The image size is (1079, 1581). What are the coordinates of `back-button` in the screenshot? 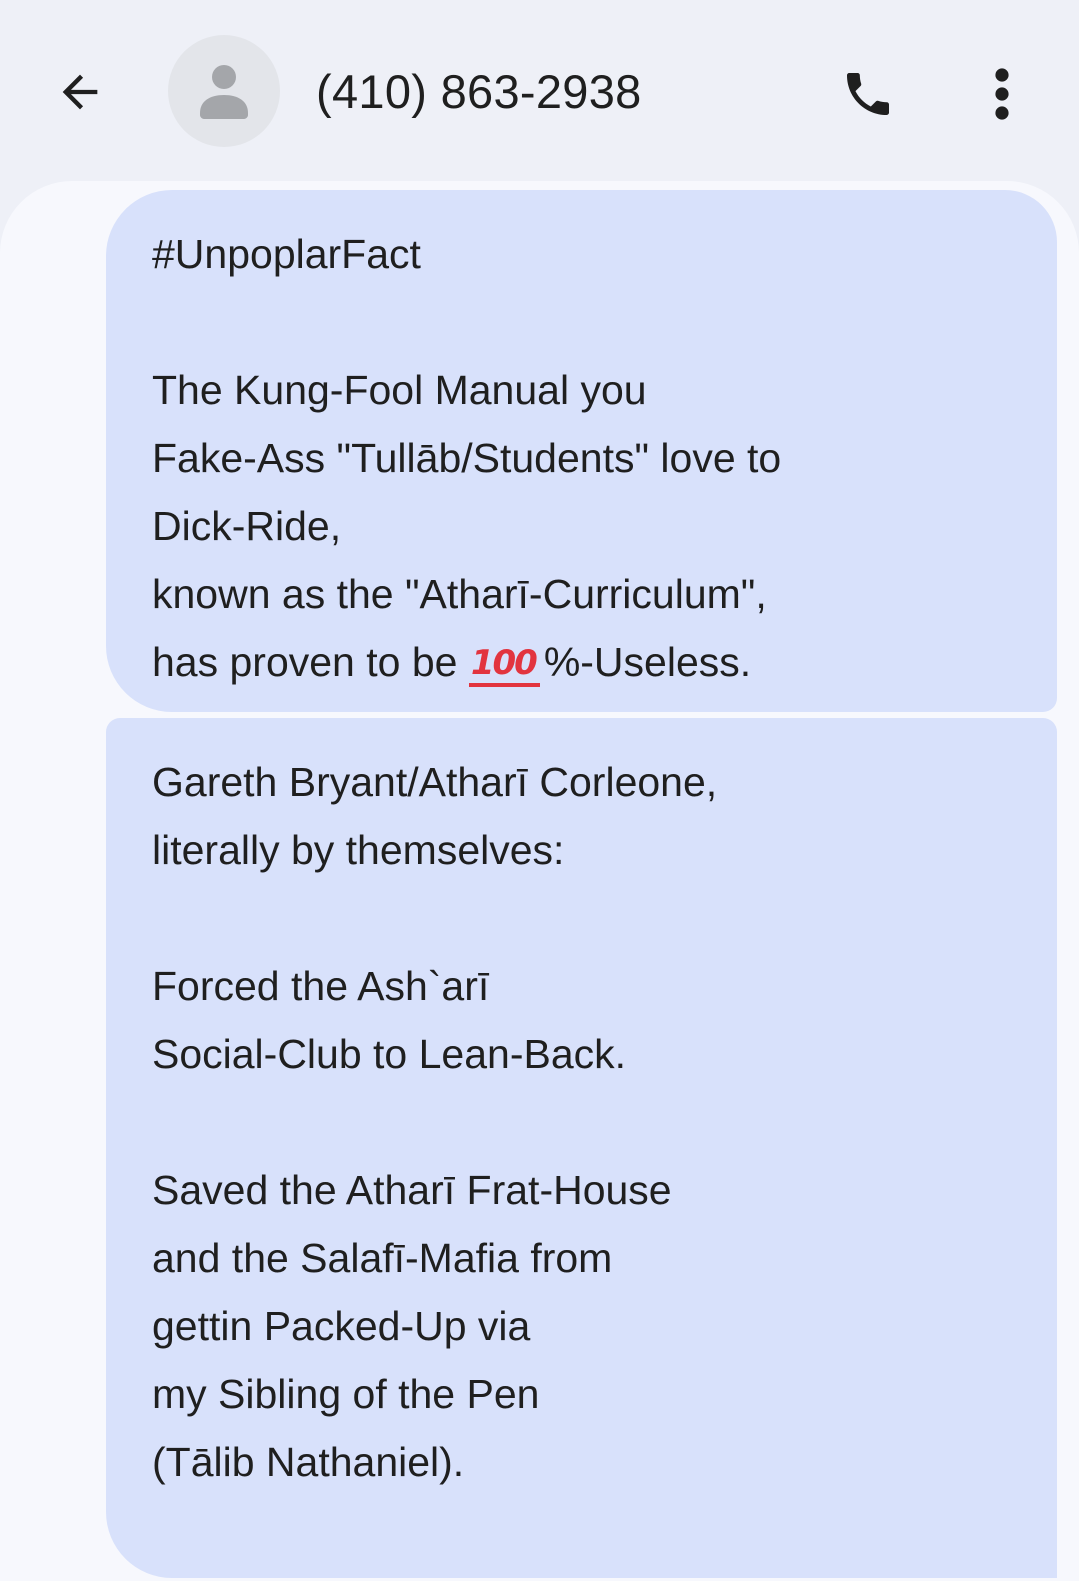 It's located at (80, 92).